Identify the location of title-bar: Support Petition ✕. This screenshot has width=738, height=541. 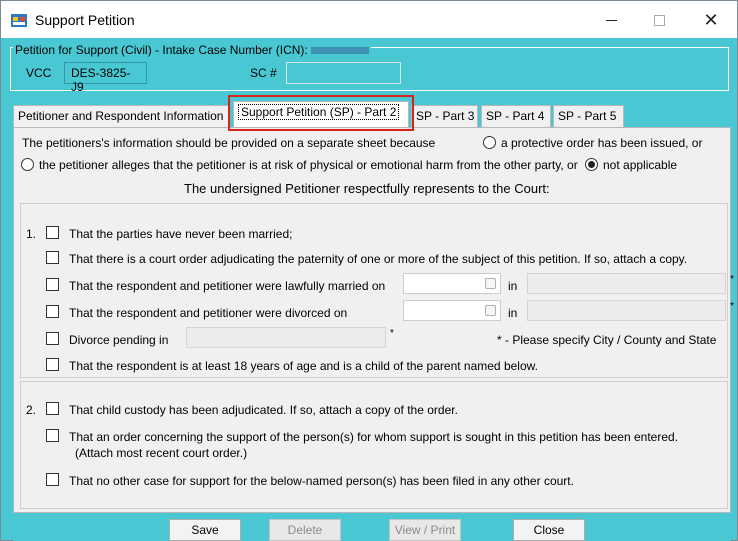
(369, 19).